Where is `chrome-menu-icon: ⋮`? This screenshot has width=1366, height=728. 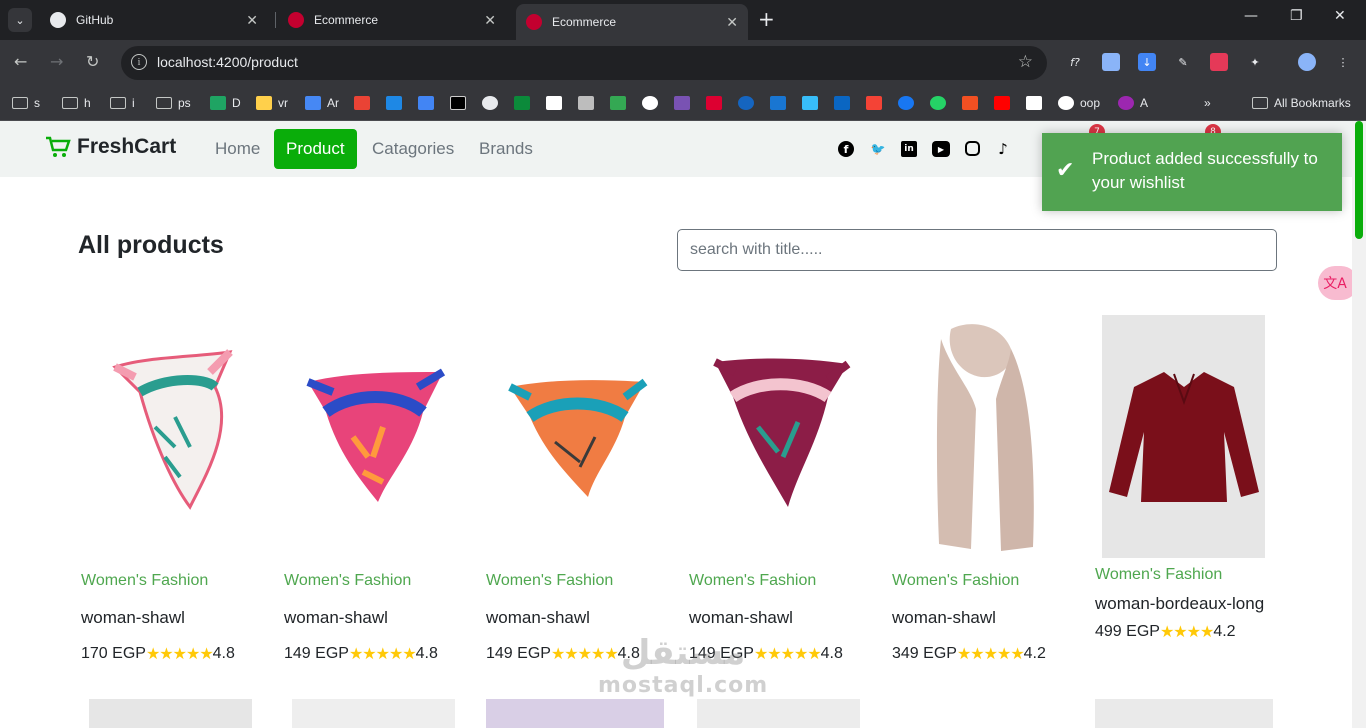 chrome-menu-icon: ⋮ is located at coordinates (1343, 62).